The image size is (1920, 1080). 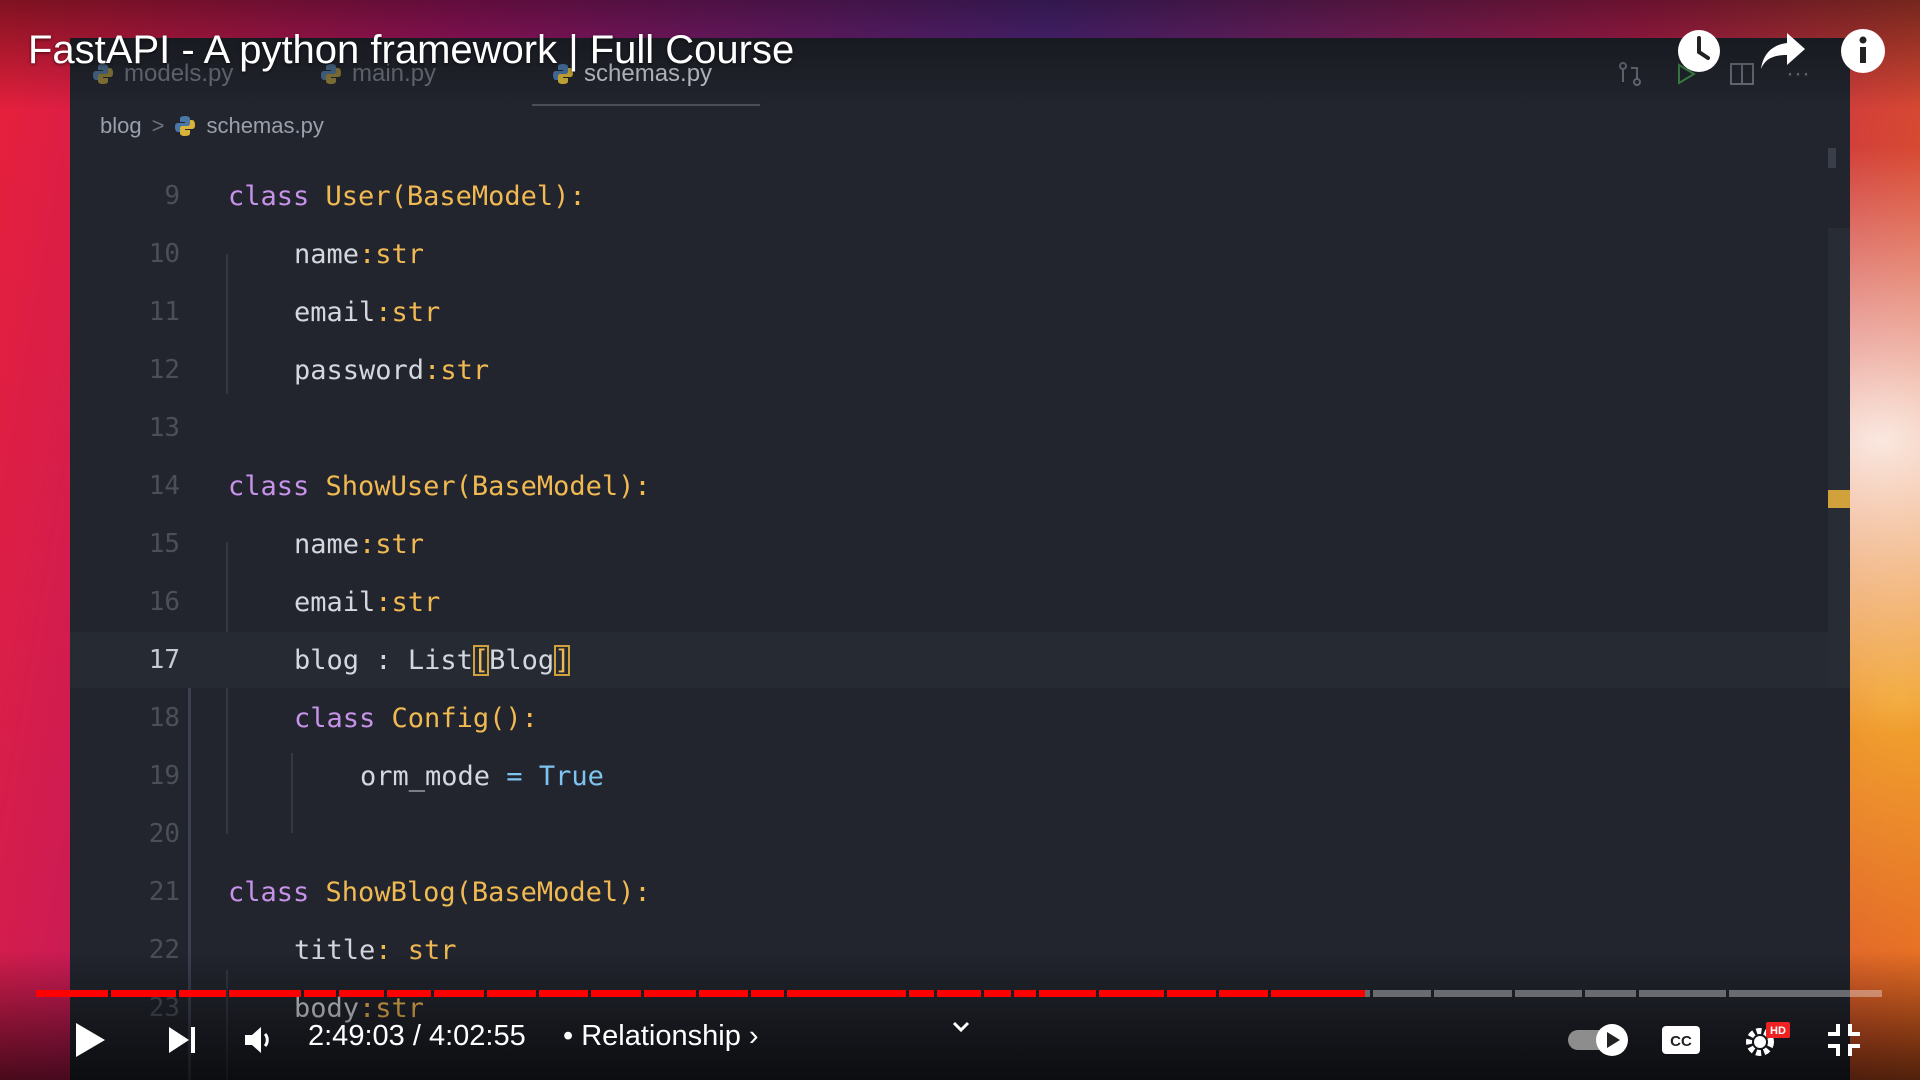 I want to click on source-control-icon, so click(x=1630, y=74).